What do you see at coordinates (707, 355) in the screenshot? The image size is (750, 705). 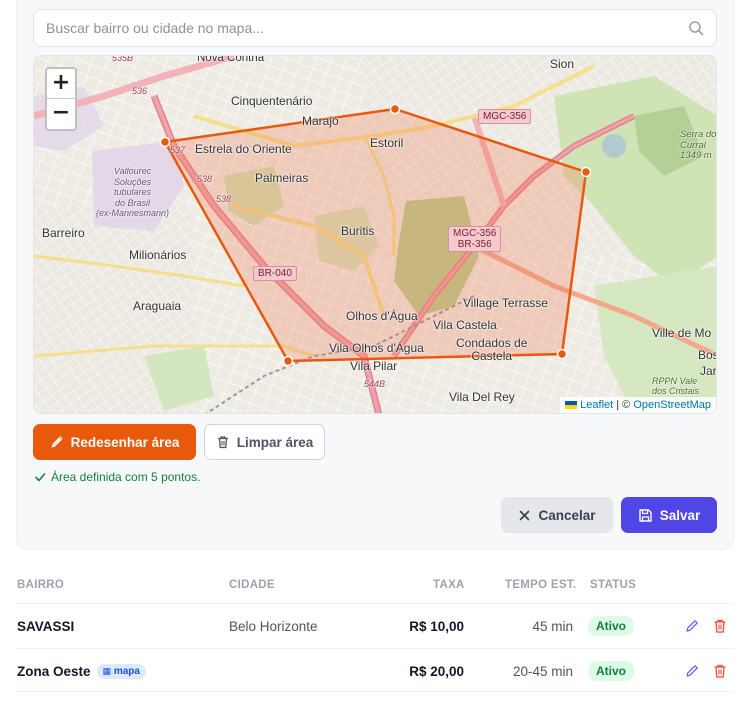 I see `map-label: Bos` at bounding box center [707, 355].